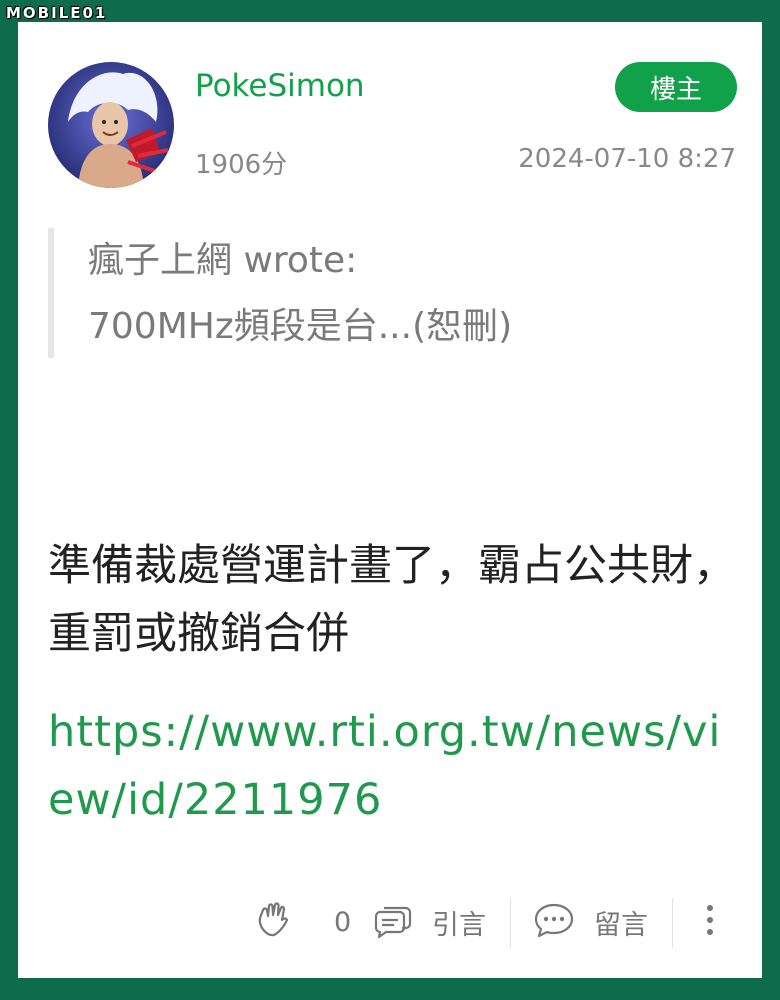 This screenshot has height=1000, width=780. What do you see at coordinates (274, 922) in the screenshot?
I see `clap-icon` at bounding box center [274, 922].